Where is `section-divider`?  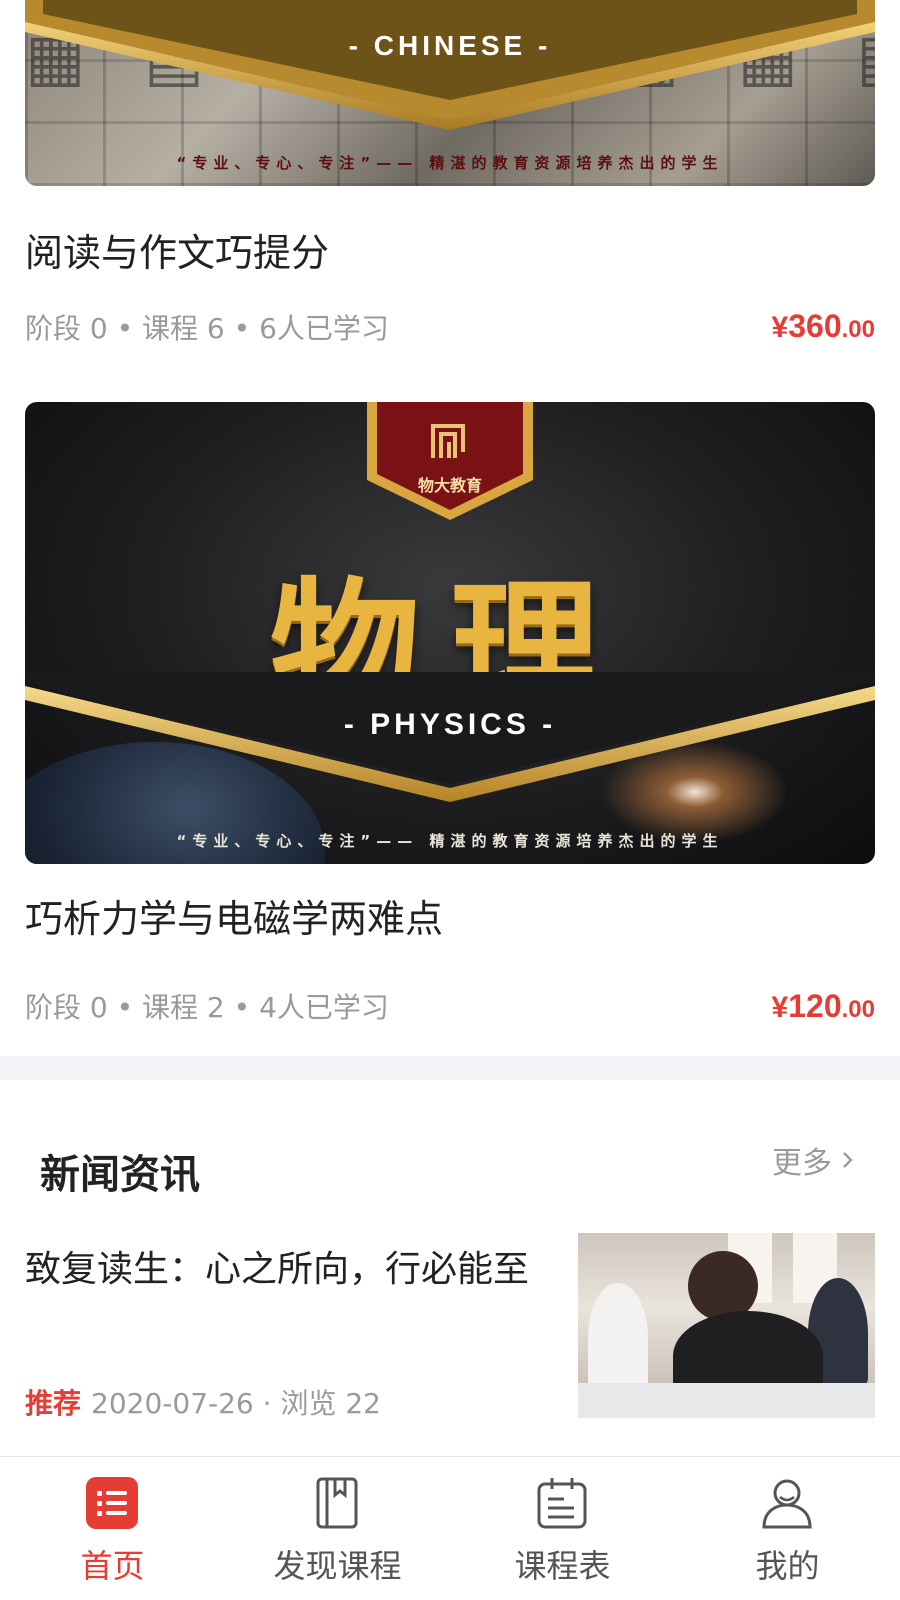
section-divider is located at coordinates (450, 1068).